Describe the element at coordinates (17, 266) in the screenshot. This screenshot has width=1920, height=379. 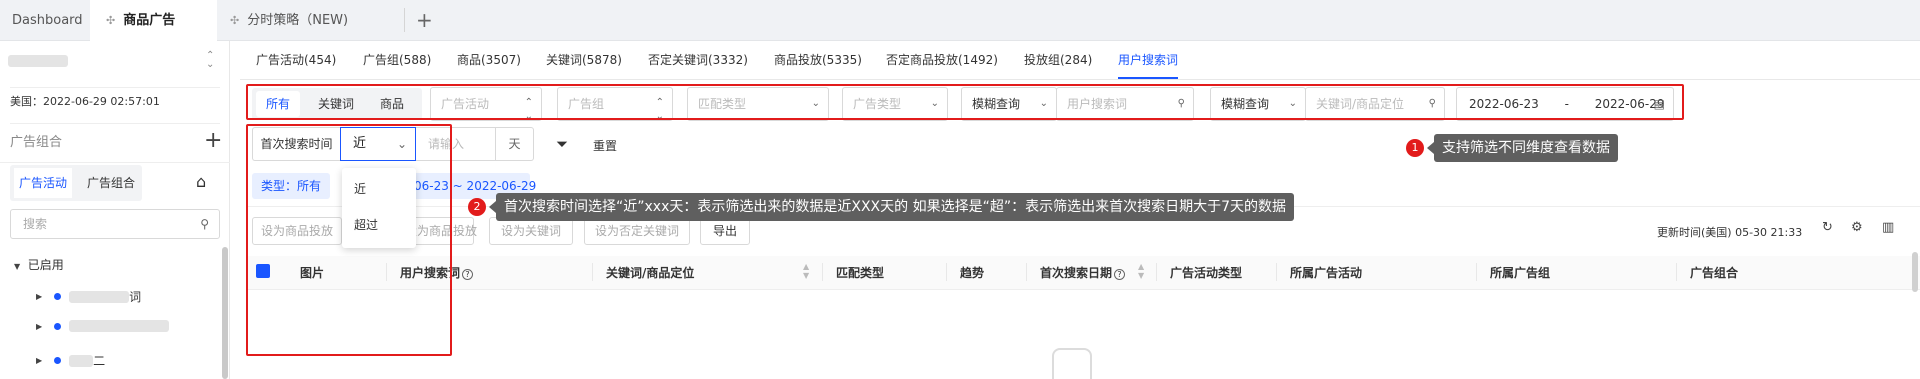
I see `caret-down-icon: ▼` at that location.